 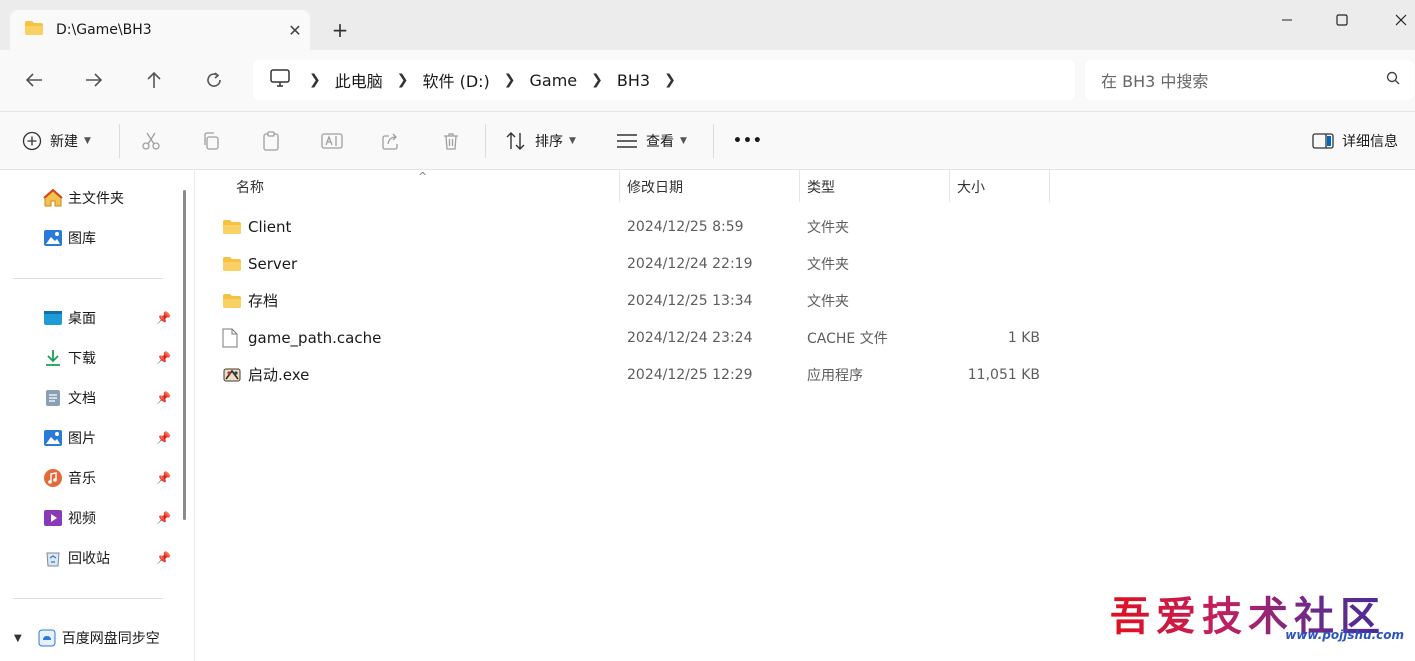 I want to click on share-button, so click(x=391, y=141).